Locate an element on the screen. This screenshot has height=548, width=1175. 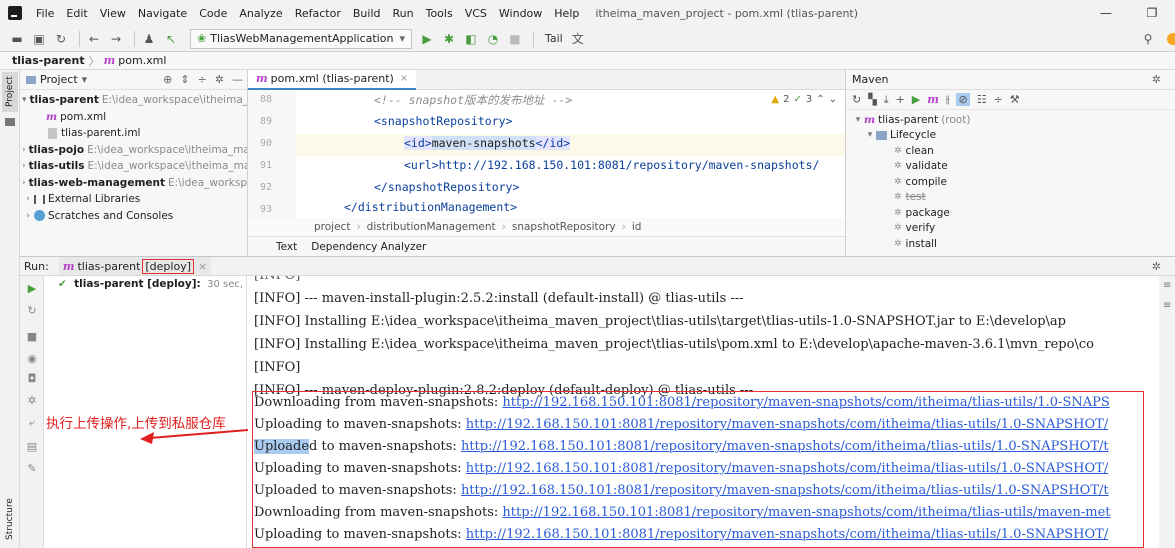
view-icon: ◉ is located at coordinates (32, 359).